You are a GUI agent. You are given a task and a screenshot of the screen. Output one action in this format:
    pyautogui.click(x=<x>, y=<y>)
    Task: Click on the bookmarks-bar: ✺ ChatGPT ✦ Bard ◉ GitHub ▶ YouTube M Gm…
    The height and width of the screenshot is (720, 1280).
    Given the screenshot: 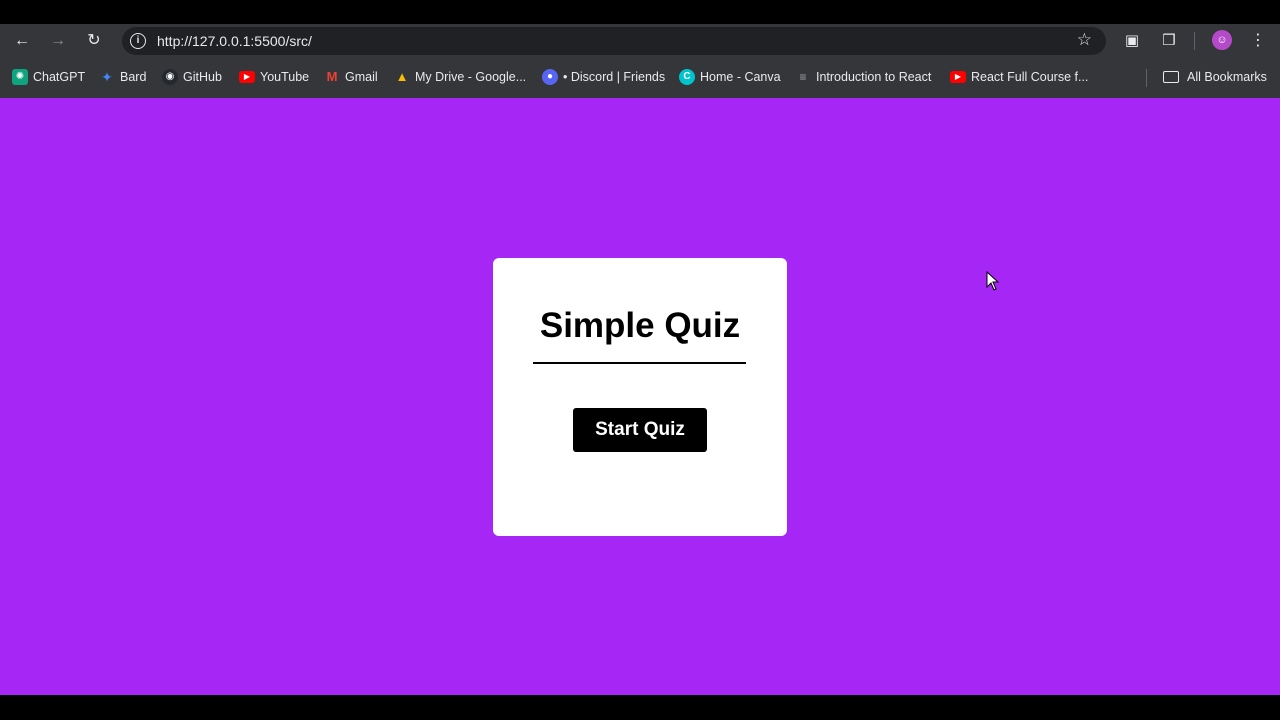 What is the action you would take?
    pyautogui.click(x=640, y=78)
    